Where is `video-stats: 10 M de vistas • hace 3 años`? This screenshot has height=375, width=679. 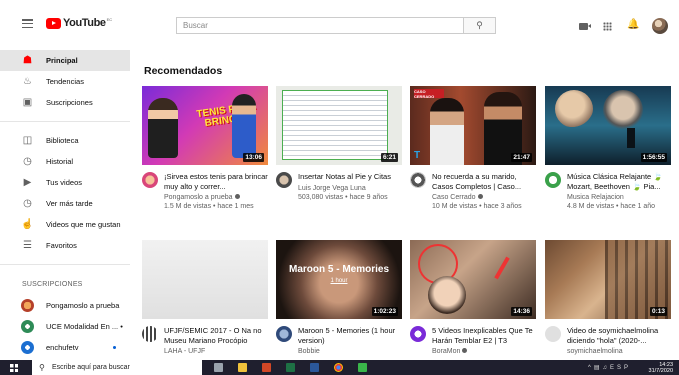 video-stats: 10 M de vistas • hace 3 años is located at coordinates (477, 206).